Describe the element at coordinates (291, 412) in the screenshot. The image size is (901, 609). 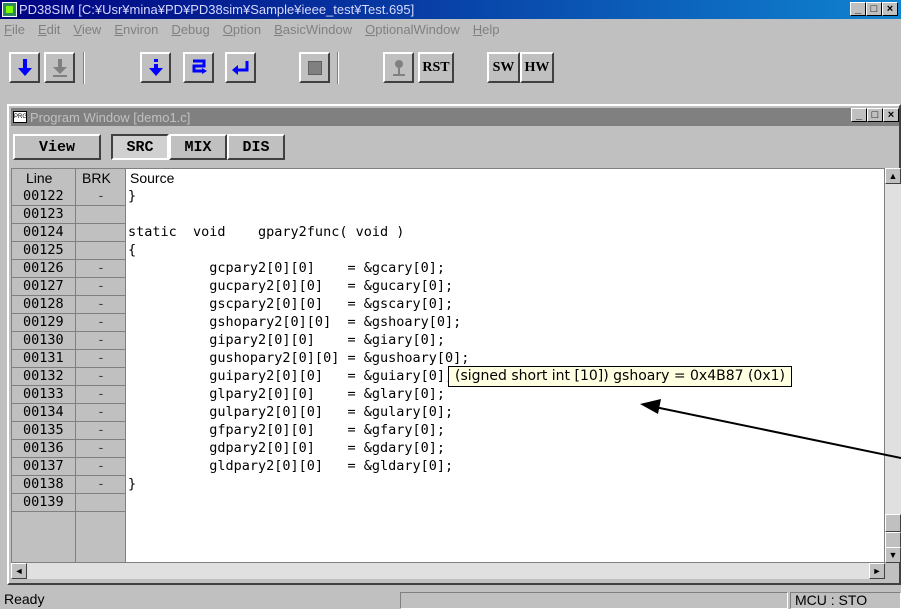
I see `source-line: gulpary2[0][0] = &gulary[0];` at that location.